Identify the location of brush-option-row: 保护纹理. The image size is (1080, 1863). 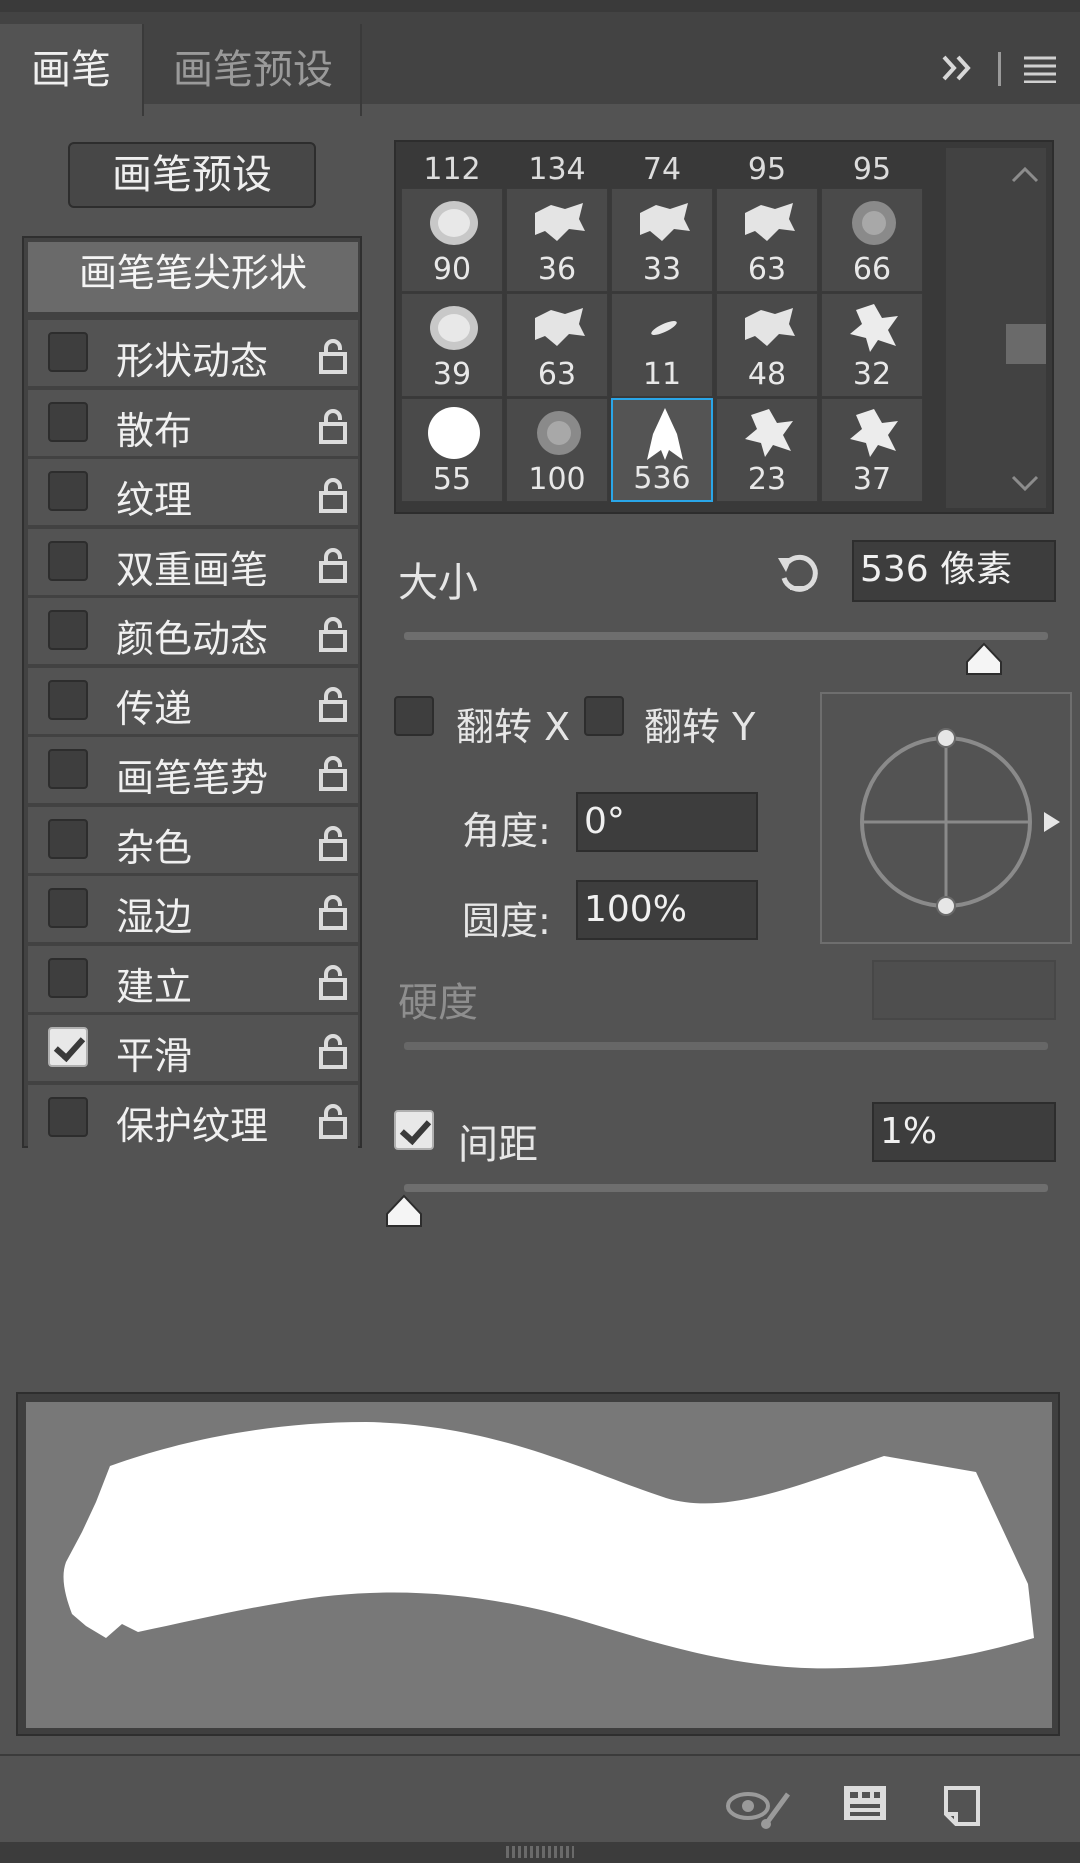
(193, 1117).